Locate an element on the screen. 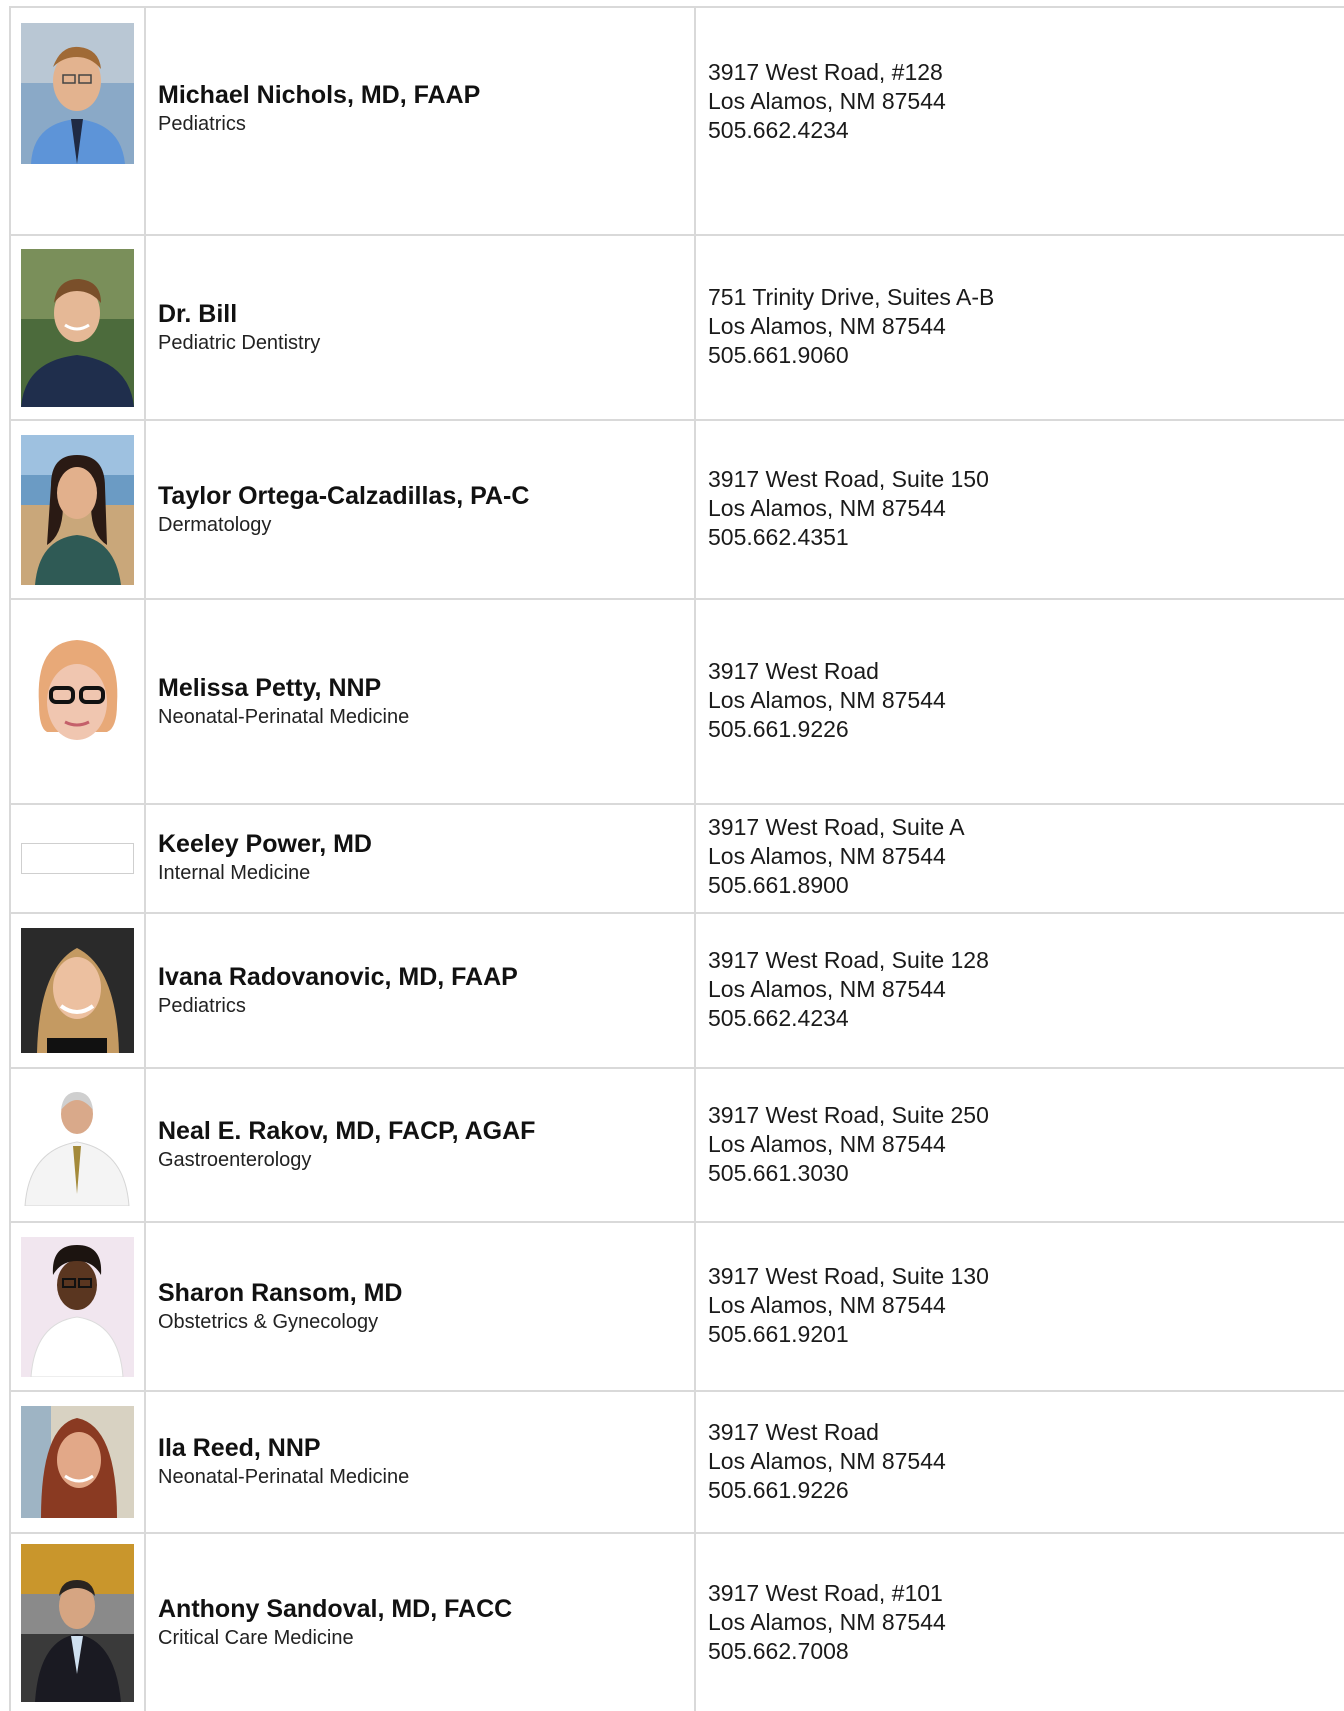 This screenshot has width=1344, height=1711. provider-name: Michael Nichols, MD, FAAP is located at coordinates (426, 95).